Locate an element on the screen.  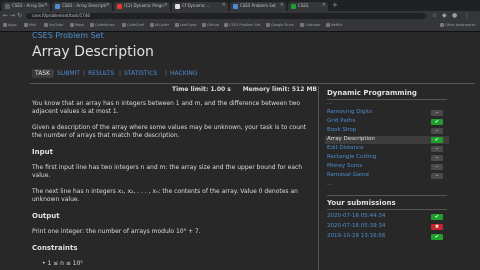
url-text: cses.fi/problemset/task/1746 is located at coordinates (61, 15).